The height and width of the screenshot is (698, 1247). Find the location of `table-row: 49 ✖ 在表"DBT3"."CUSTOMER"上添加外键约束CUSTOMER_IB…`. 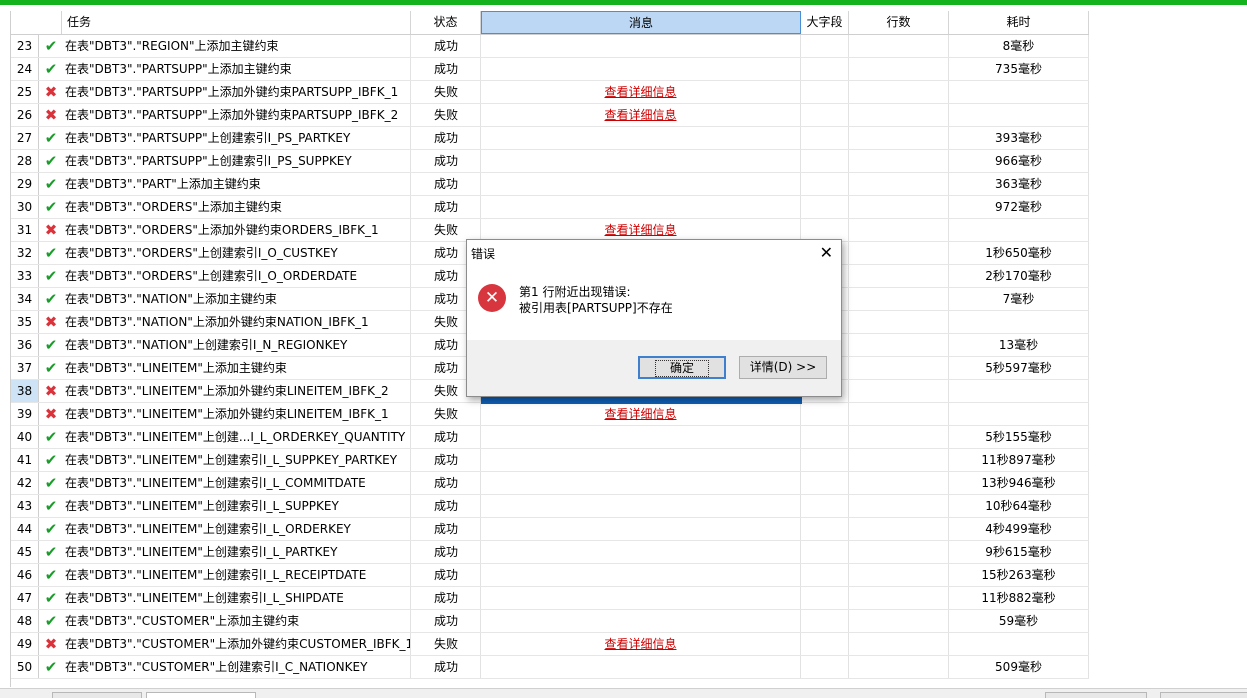

table-row: 49 ✖ 在表"DBT3"."CUSTOMER"上添加外键约束CUSTOMER_IB… is located at coordinates (550, 644).